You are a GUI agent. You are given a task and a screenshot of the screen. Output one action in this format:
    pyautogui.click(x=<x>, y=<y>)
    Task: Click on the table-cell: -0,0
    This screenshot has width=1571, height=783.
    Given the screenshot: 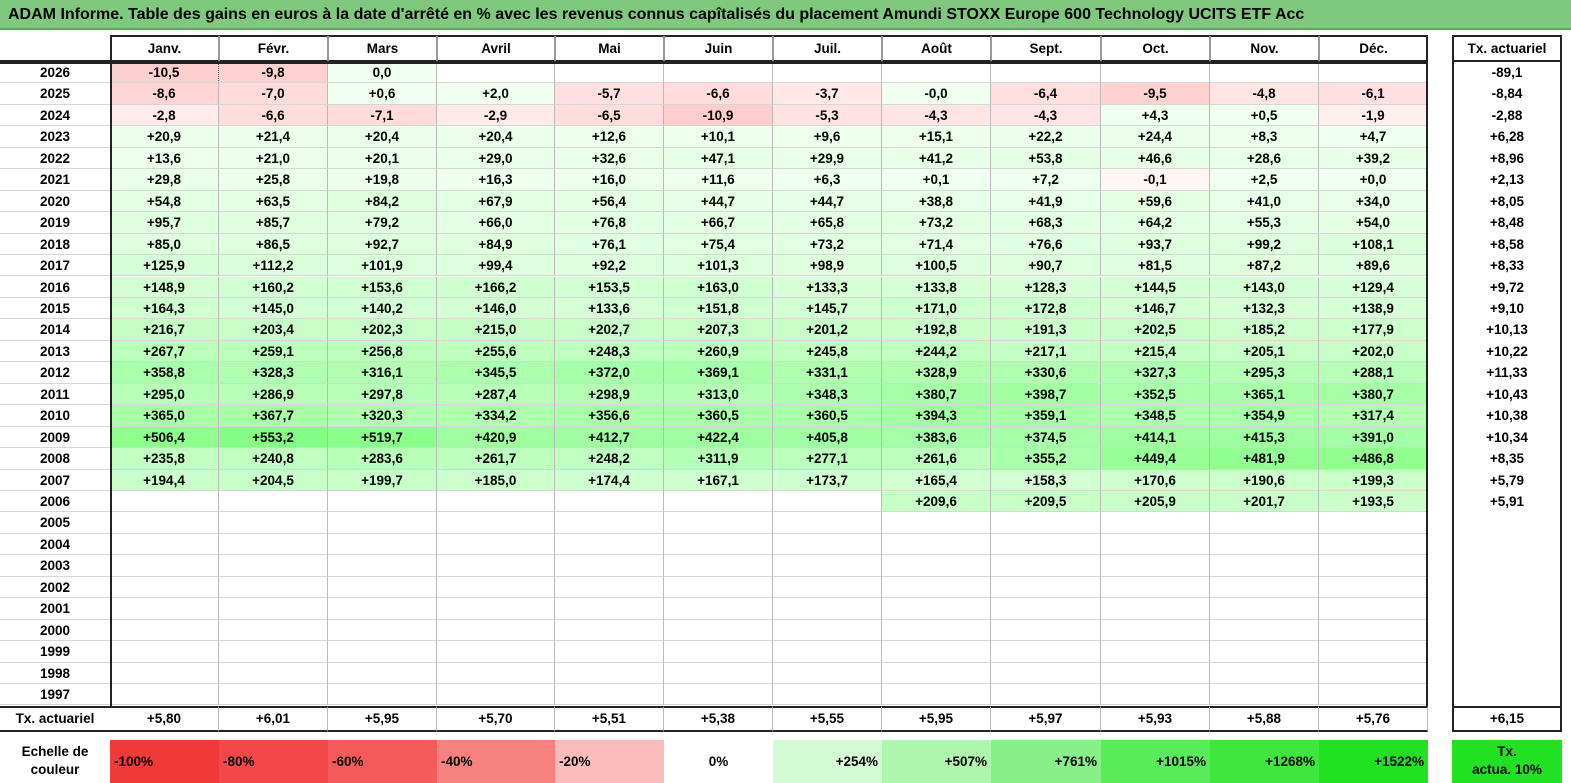 What is the action you would take?
    pyautogui.click(x=936, y=94)
    